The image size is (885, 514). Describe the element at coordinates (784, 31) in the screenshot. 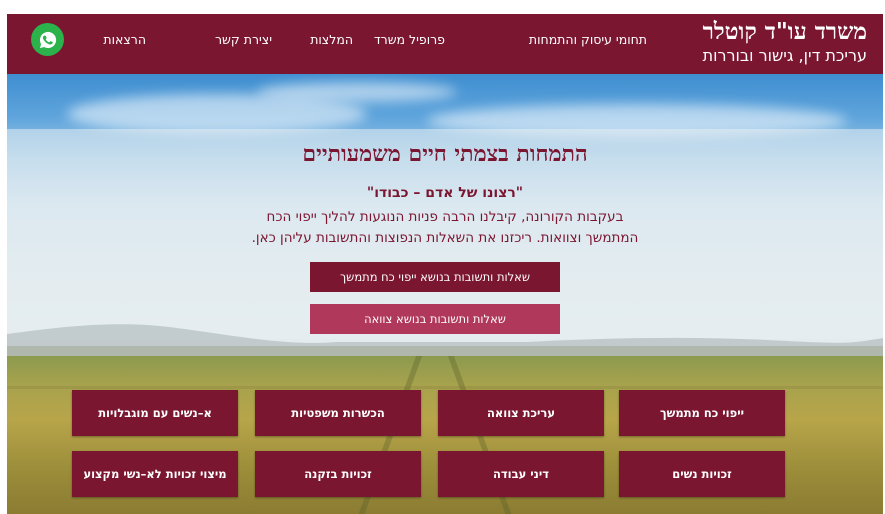

I see `brand-title: משרד עו"ד קוטלר` at that location.